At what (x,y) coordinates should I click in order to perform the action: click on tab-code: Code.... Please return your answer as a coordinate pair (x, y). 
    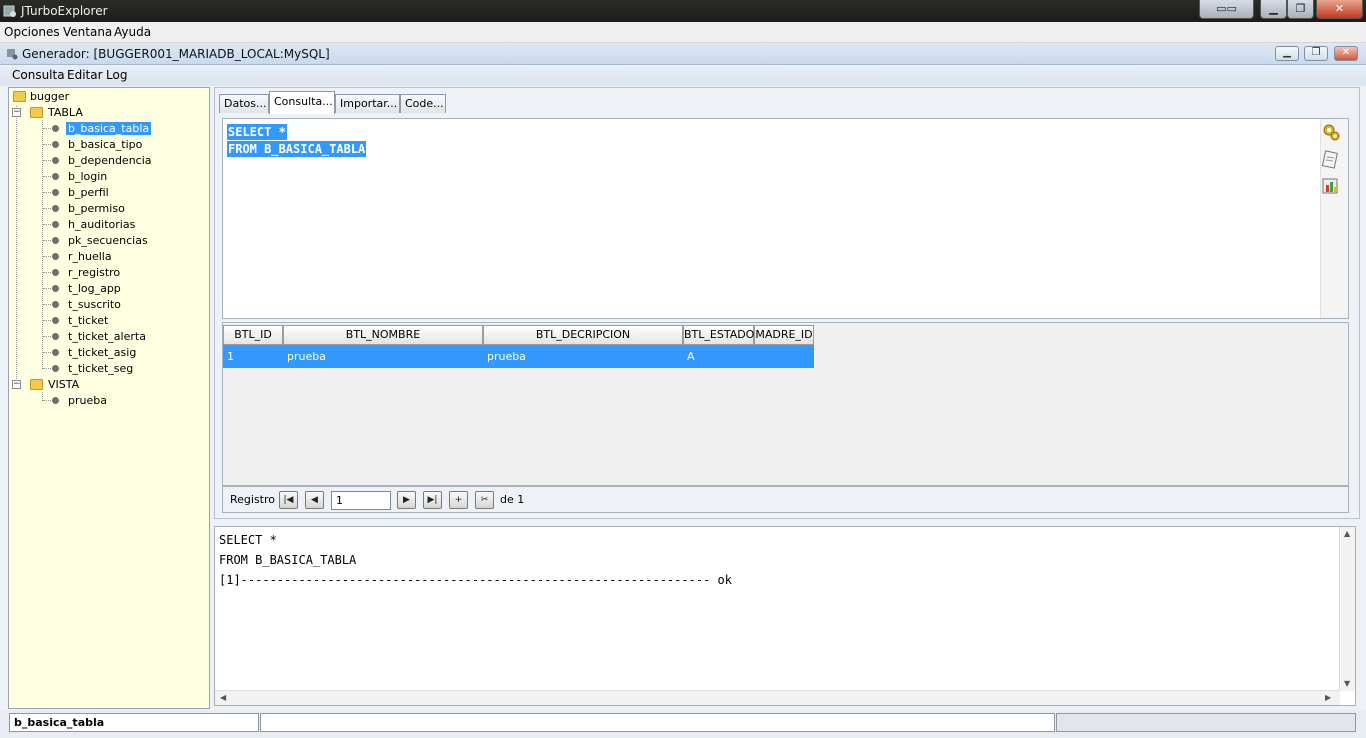
    Looking at the image, I should click on (423, 103).